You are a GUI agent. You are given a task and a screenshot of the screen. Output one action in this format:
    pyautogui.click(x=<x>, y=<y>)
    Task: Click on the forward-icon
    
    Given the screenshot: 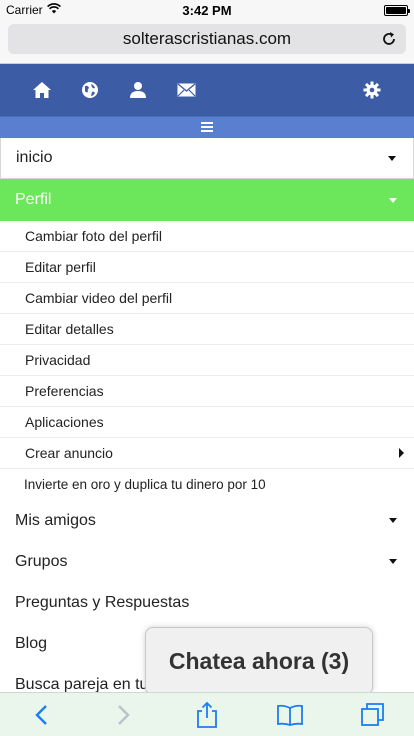 What is the action you would take?
    pyautogui.click(x=124, y=714)
    